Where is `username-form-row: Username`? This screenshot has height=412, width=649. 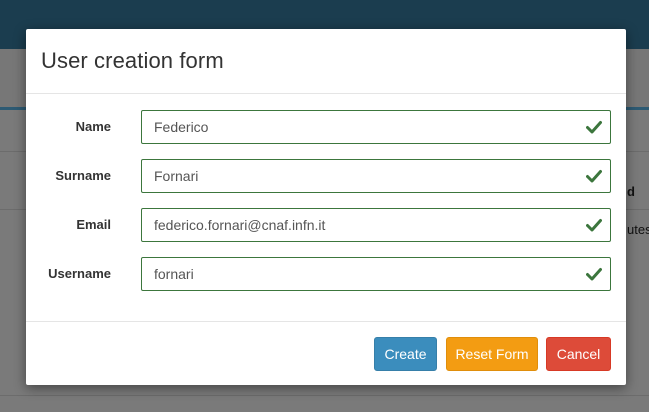 username-form-row: Username is located at coordinates (326, 274).